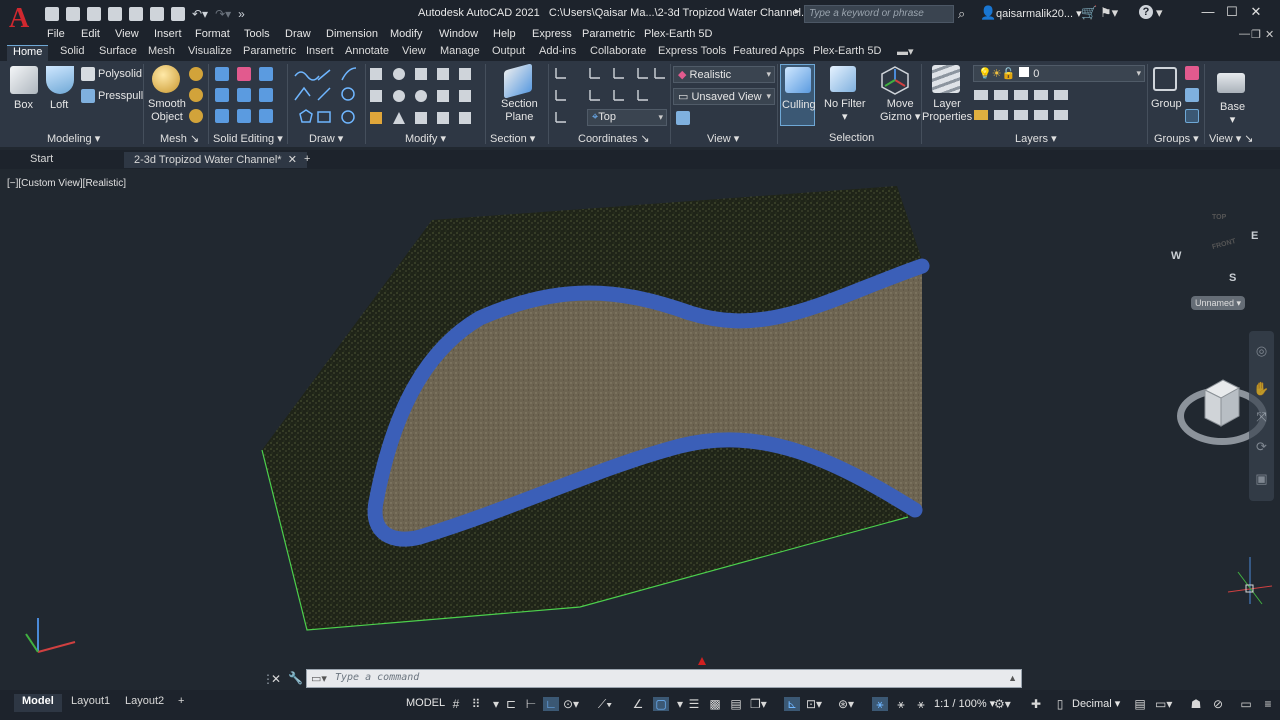 This screenshot has height=720, width=1280. What do you see at coordinates (144, 703) in the screenshot?
I see `layout-tab-layout2: Layout2` at bounding box center [144, 703].